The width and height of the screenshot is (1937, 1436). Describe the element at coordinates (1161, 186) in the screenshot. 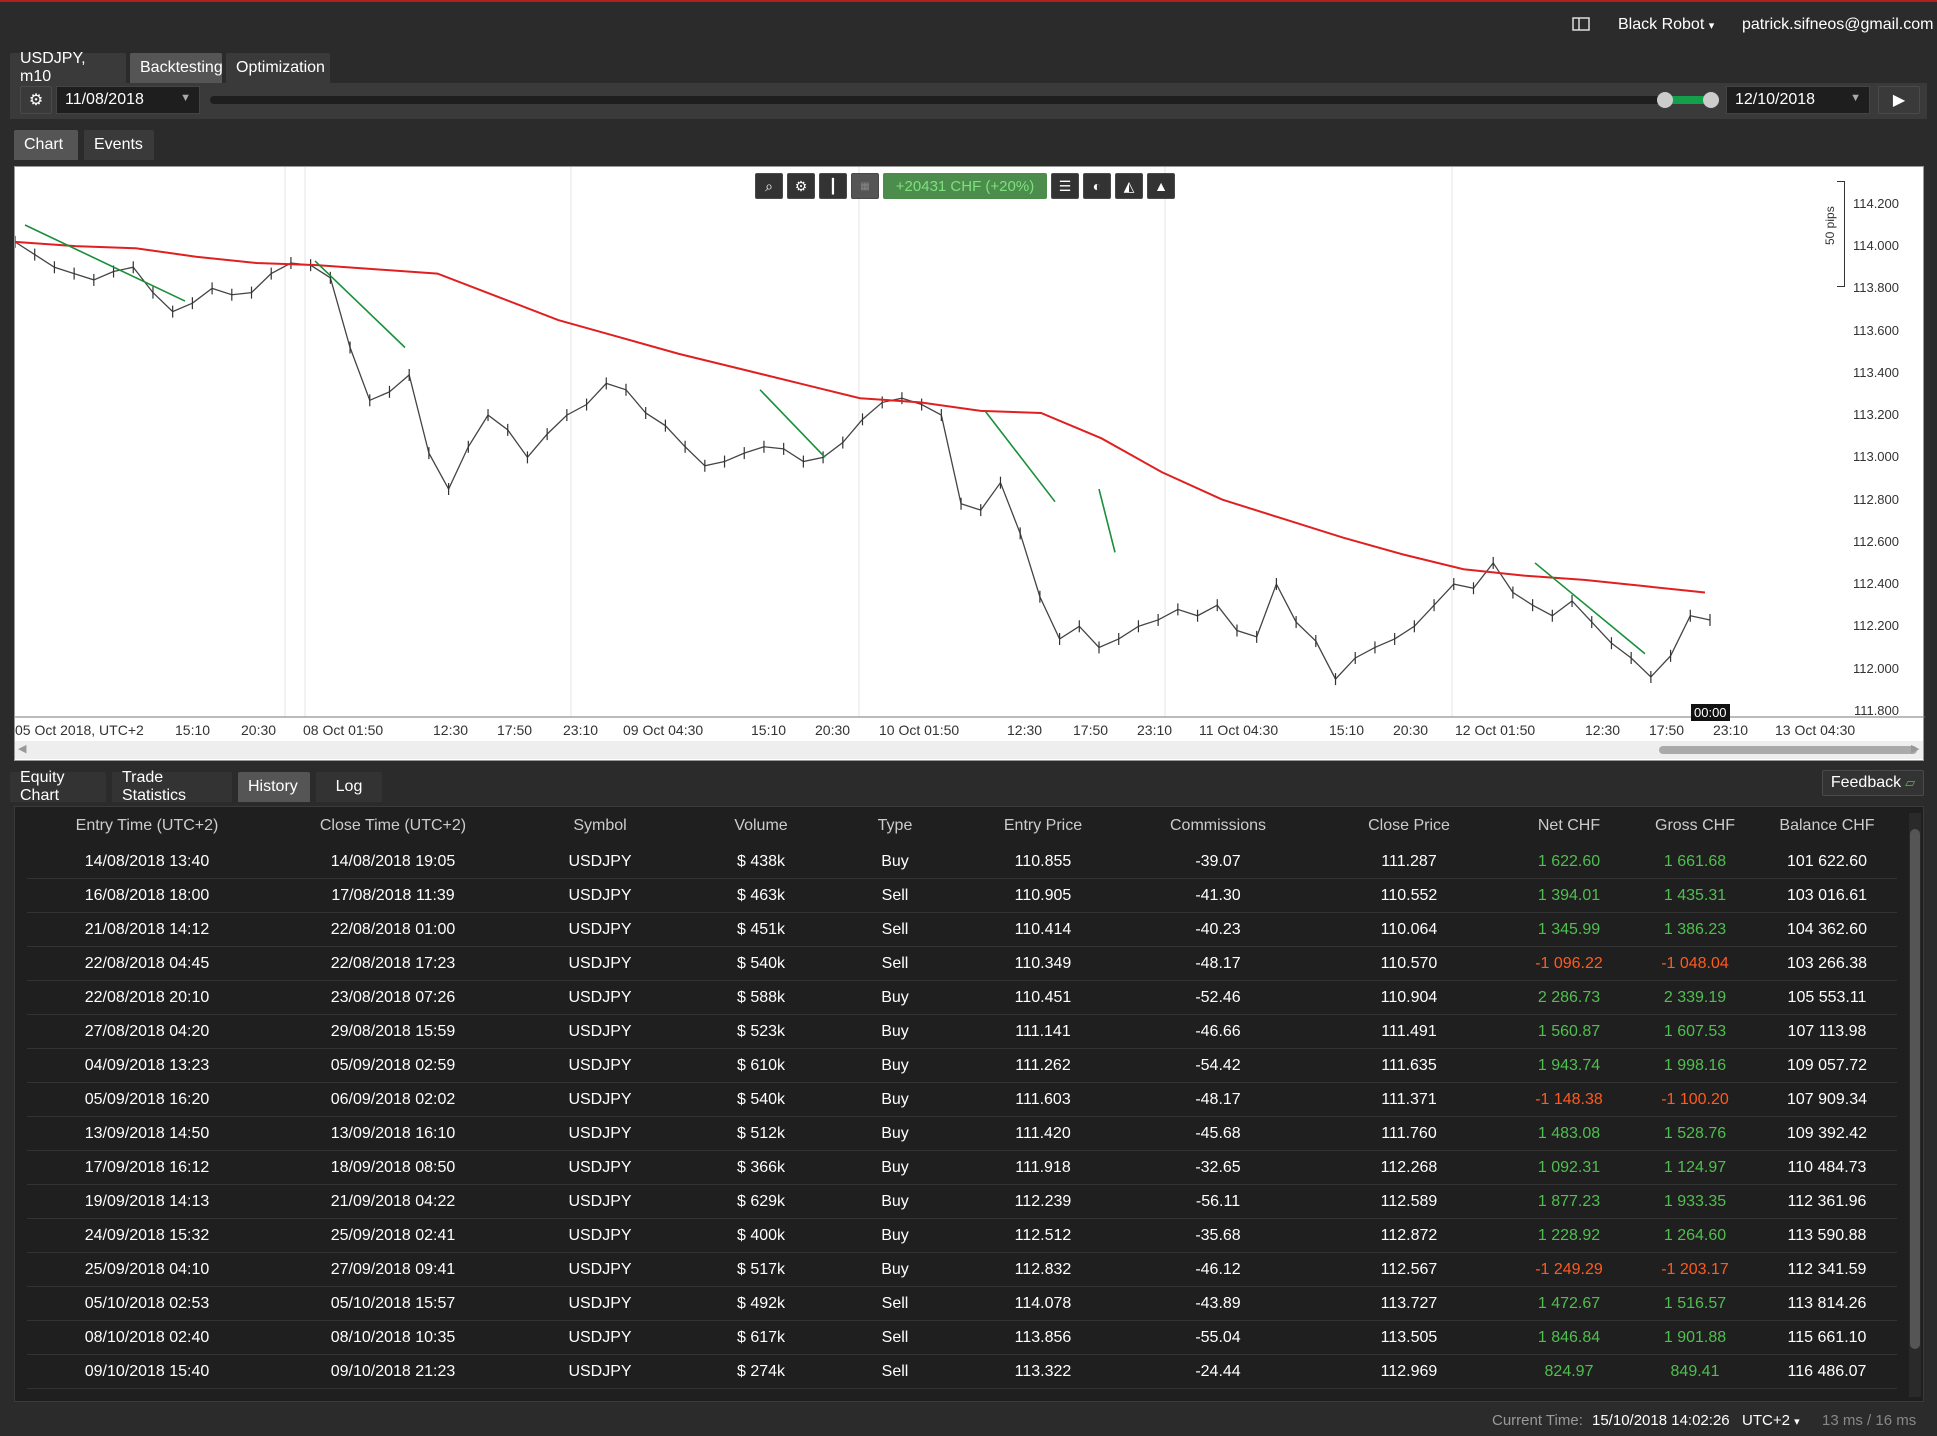

I see `template-icon: ▲` at that location.